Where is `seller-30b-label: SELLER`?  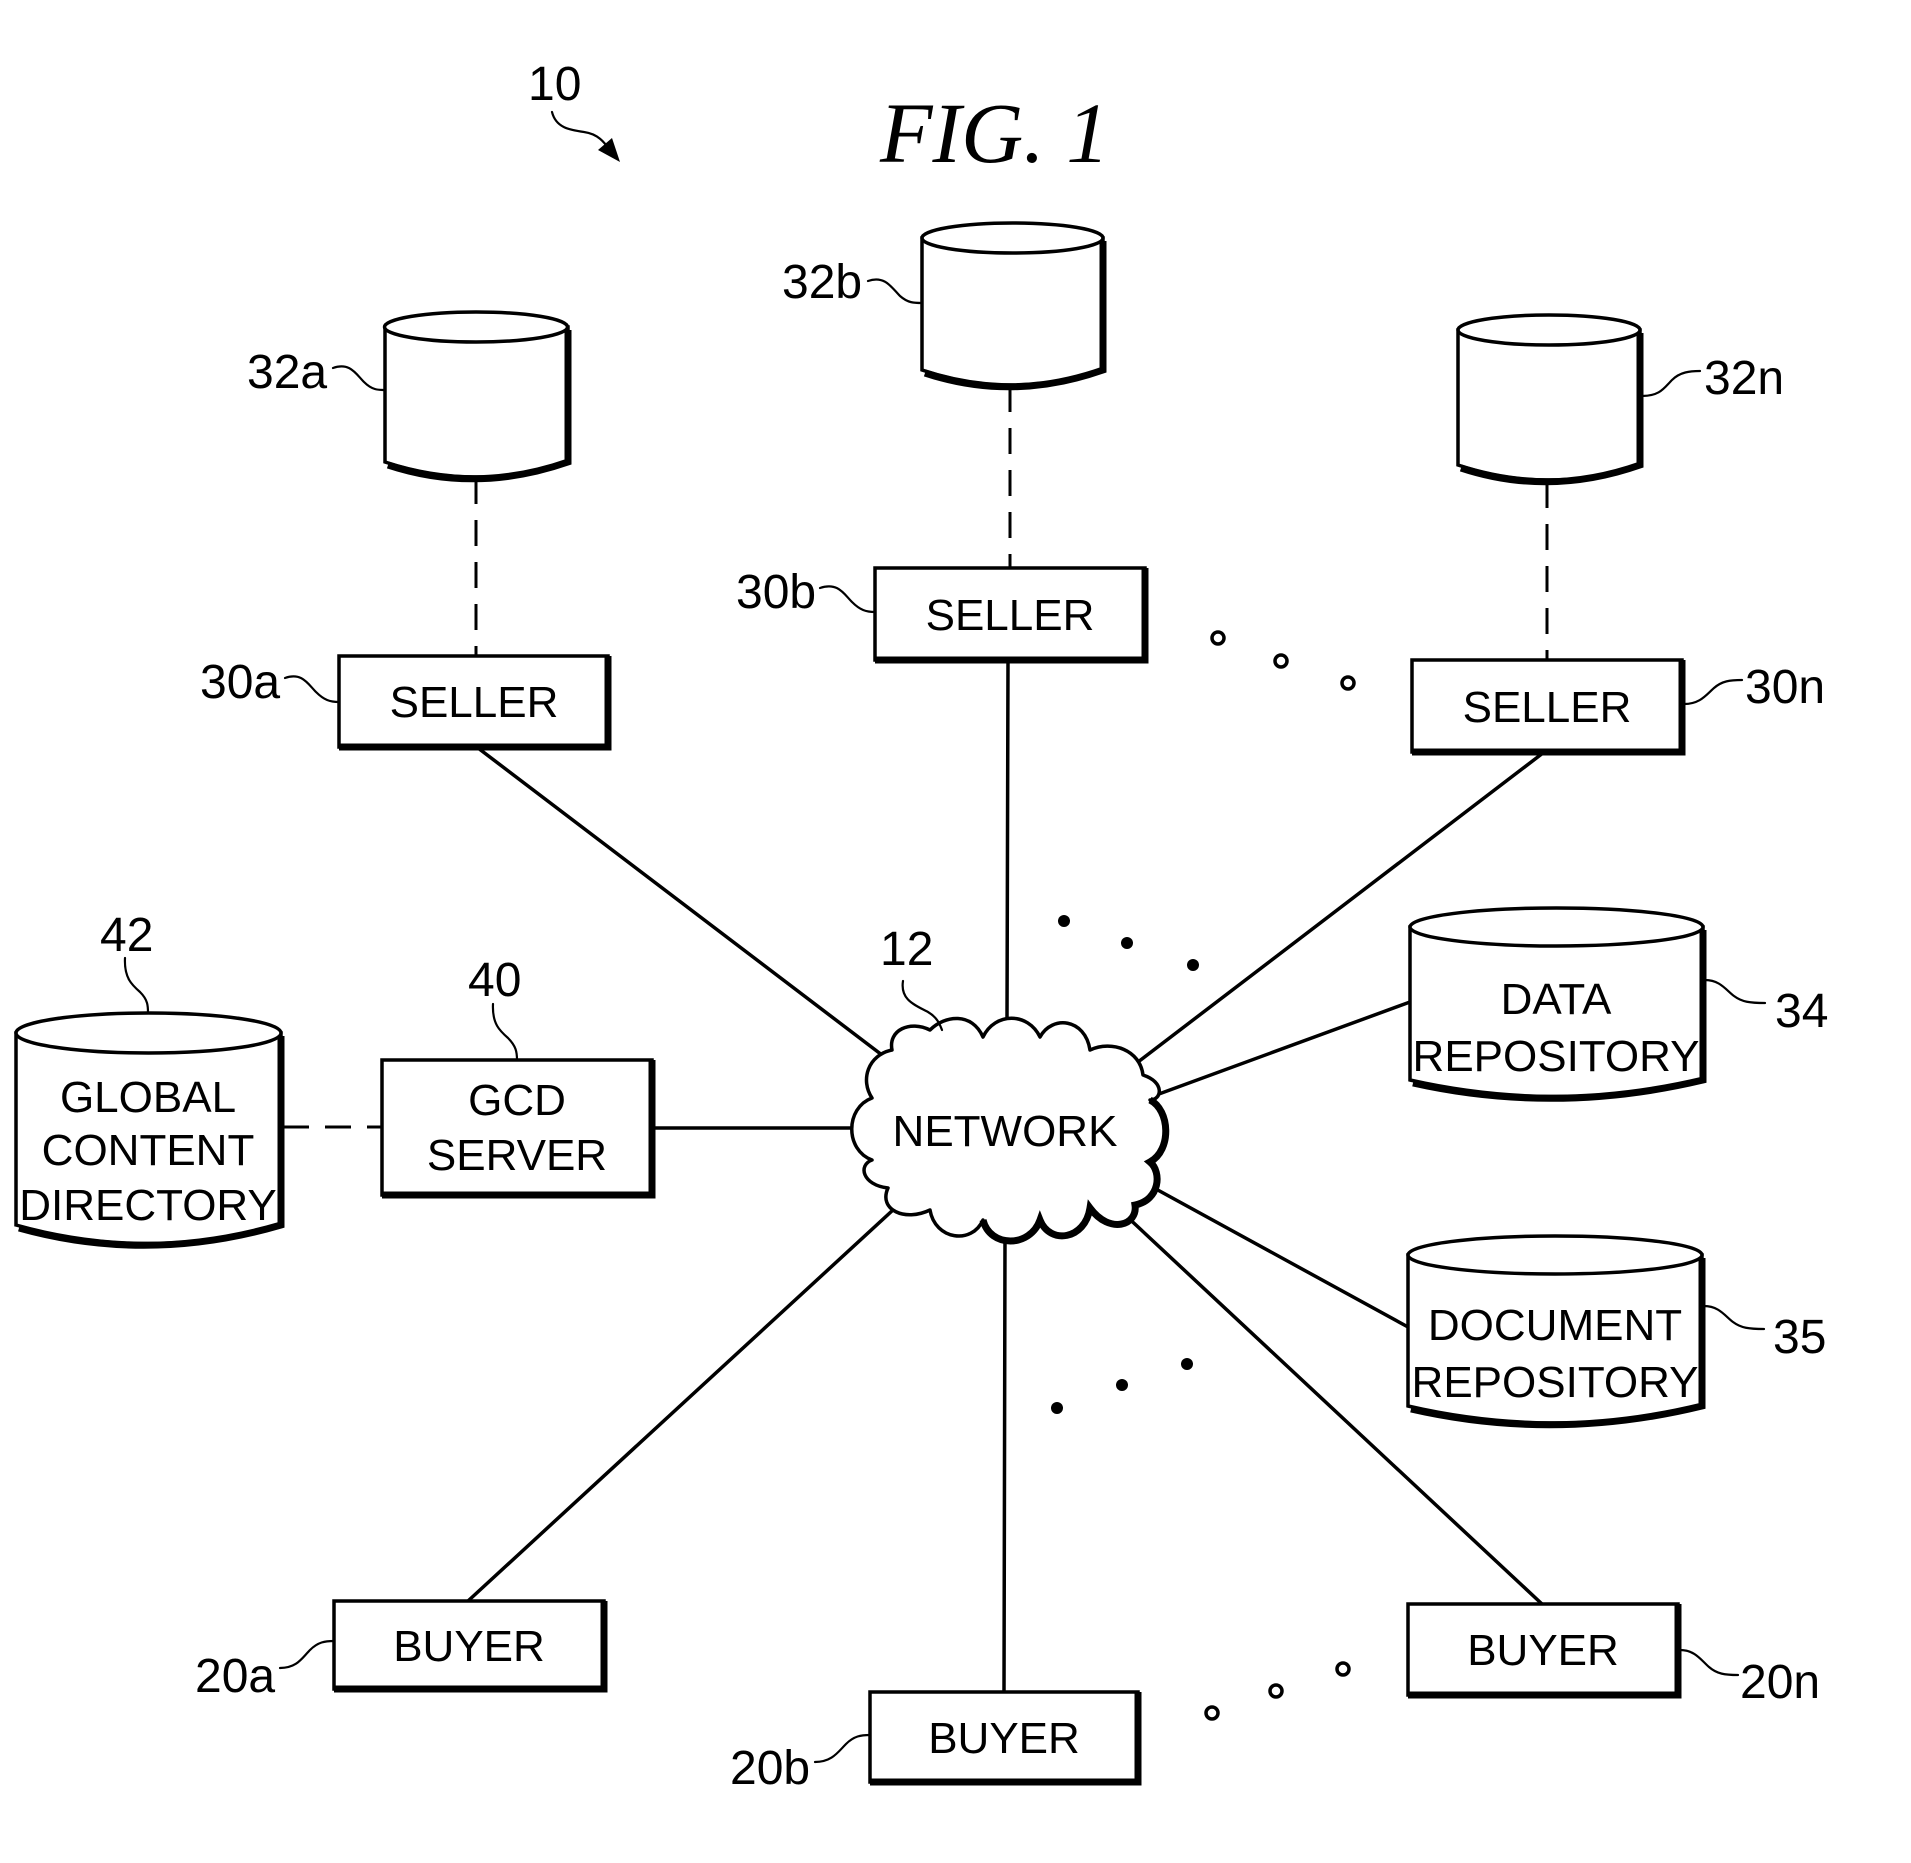
seller-30b-label: SELLER is located at coordinates (1010, 615).